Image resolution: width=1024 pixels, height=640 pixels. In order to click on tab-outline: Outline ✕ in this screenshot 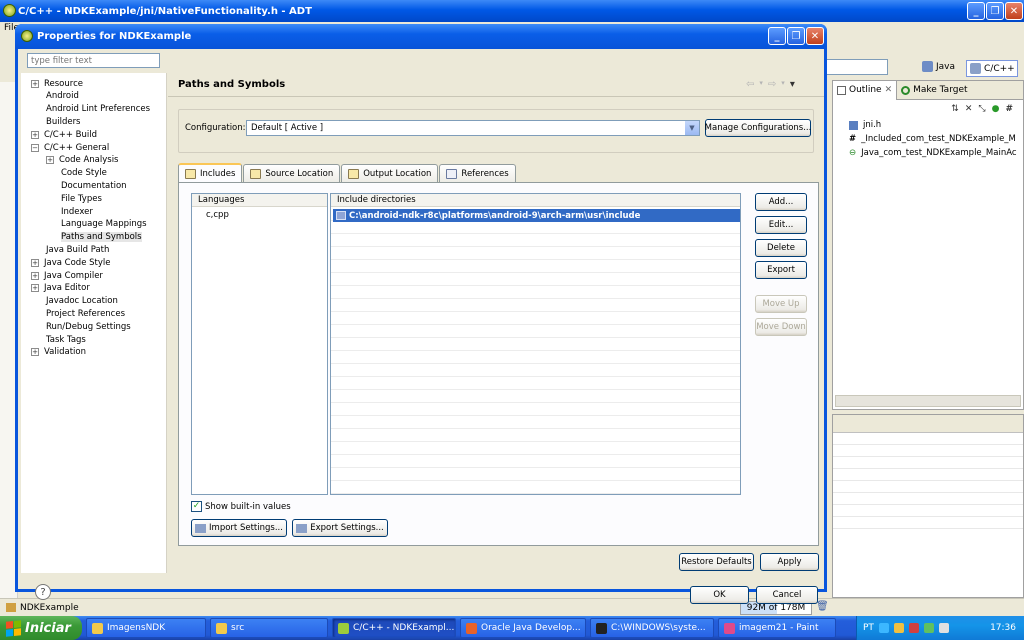, I will do `click(865, 90)`.